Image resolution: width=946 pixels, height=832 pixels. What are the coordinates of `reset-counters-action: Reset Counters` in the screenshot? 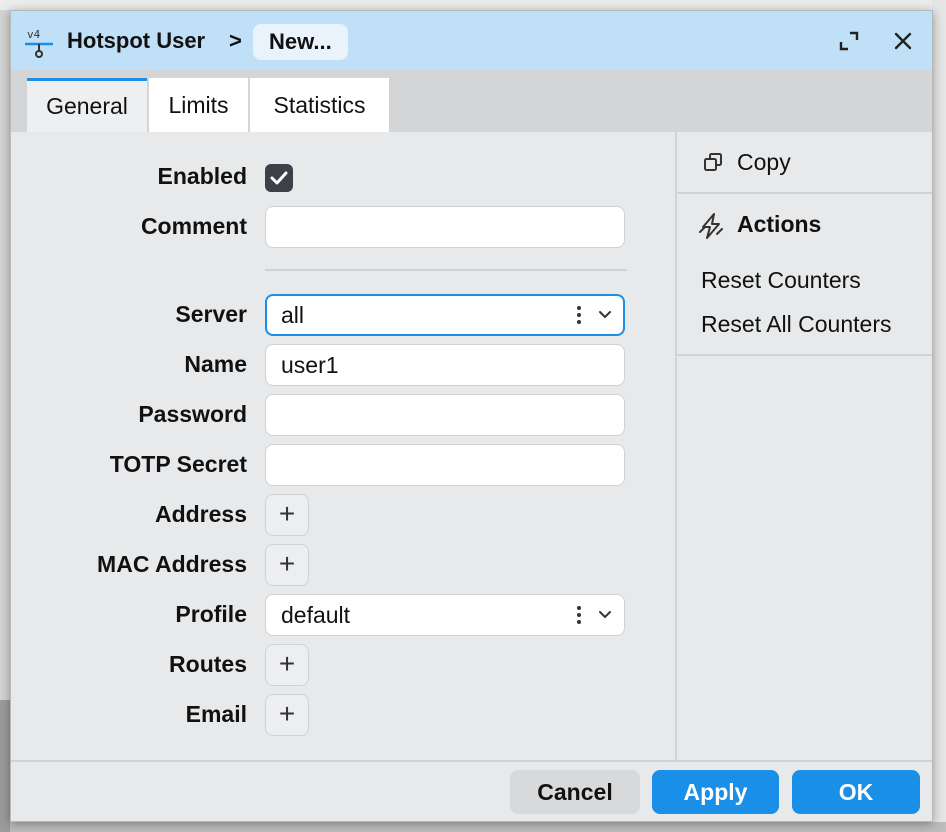 It's located at (781, 280).